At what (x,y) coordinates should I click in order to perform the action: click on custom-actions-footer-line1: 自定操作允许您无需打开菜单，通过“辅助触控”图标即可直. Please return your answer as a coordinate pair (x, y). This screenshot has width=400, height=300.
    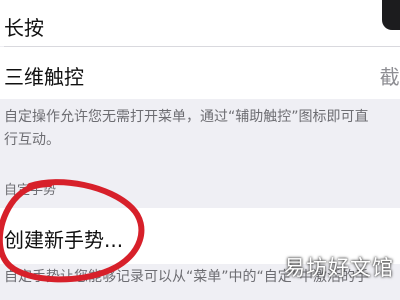
    Looking at the image, I should click on (186, 117).